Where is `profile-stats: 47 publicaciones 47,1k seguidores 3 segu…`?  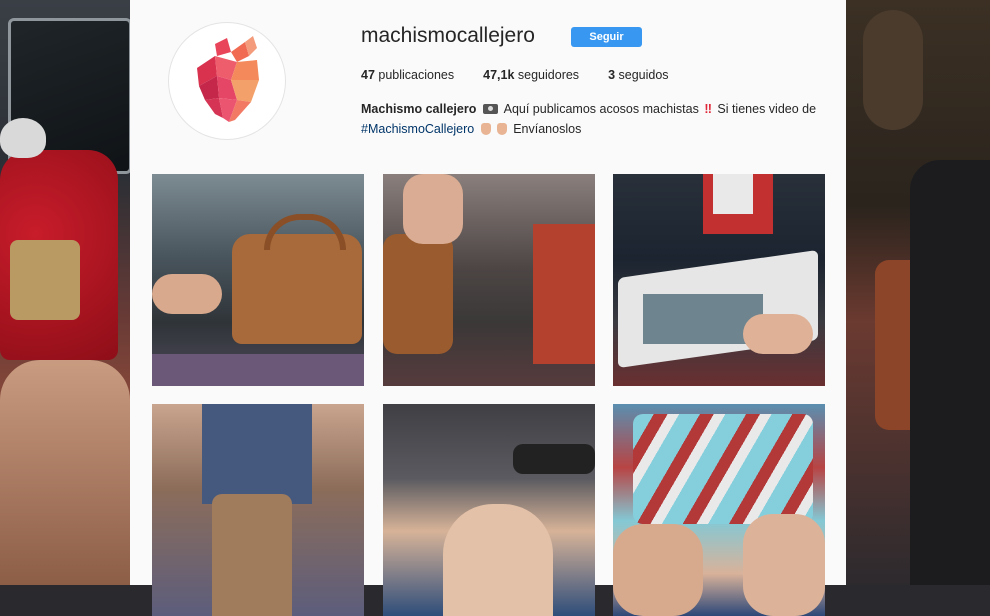
profile-stats: 47 publicaciones 47,1k seguidores 3 segu… is located at coordinates (529, 75).